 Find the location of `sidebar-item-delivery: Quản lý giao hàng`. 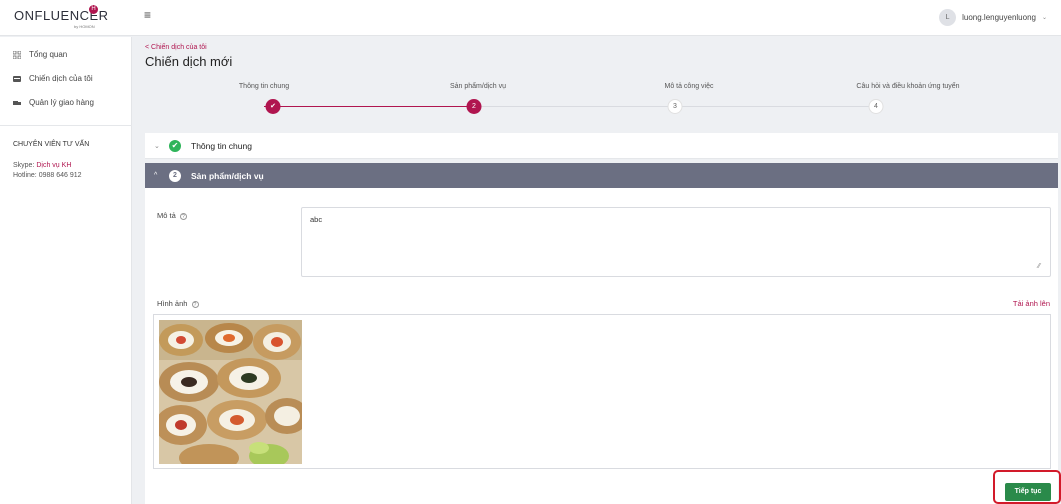

sidebar-item-delivery: Quản lý giao hàng is located at coordinates (53, 102).